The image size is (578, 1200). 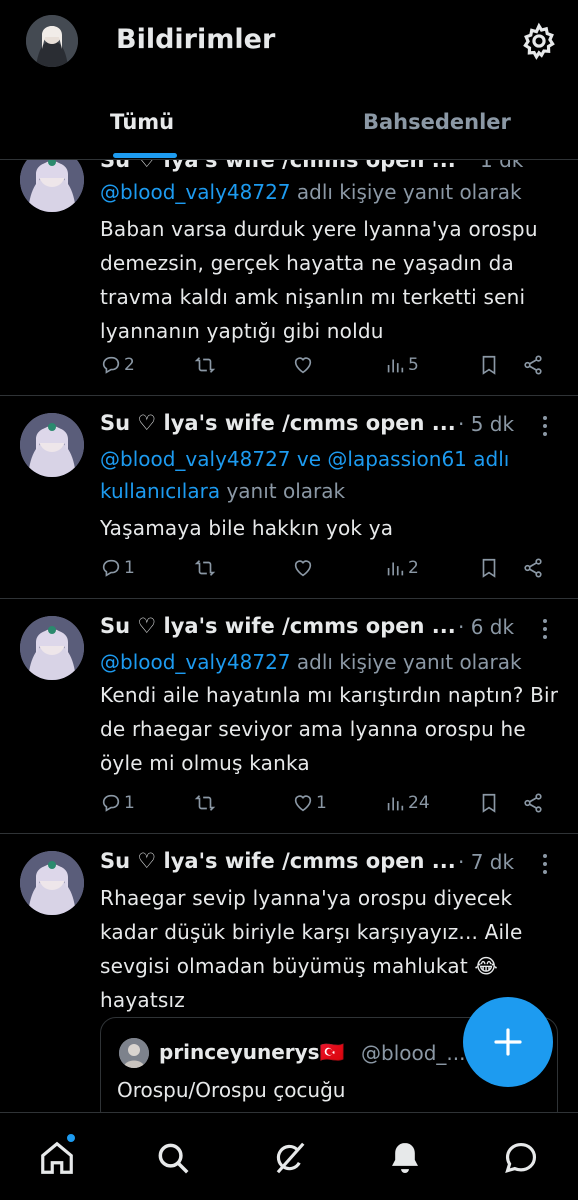 I want to click on tweet-actions: 2 5, so click(x=328, y=369).